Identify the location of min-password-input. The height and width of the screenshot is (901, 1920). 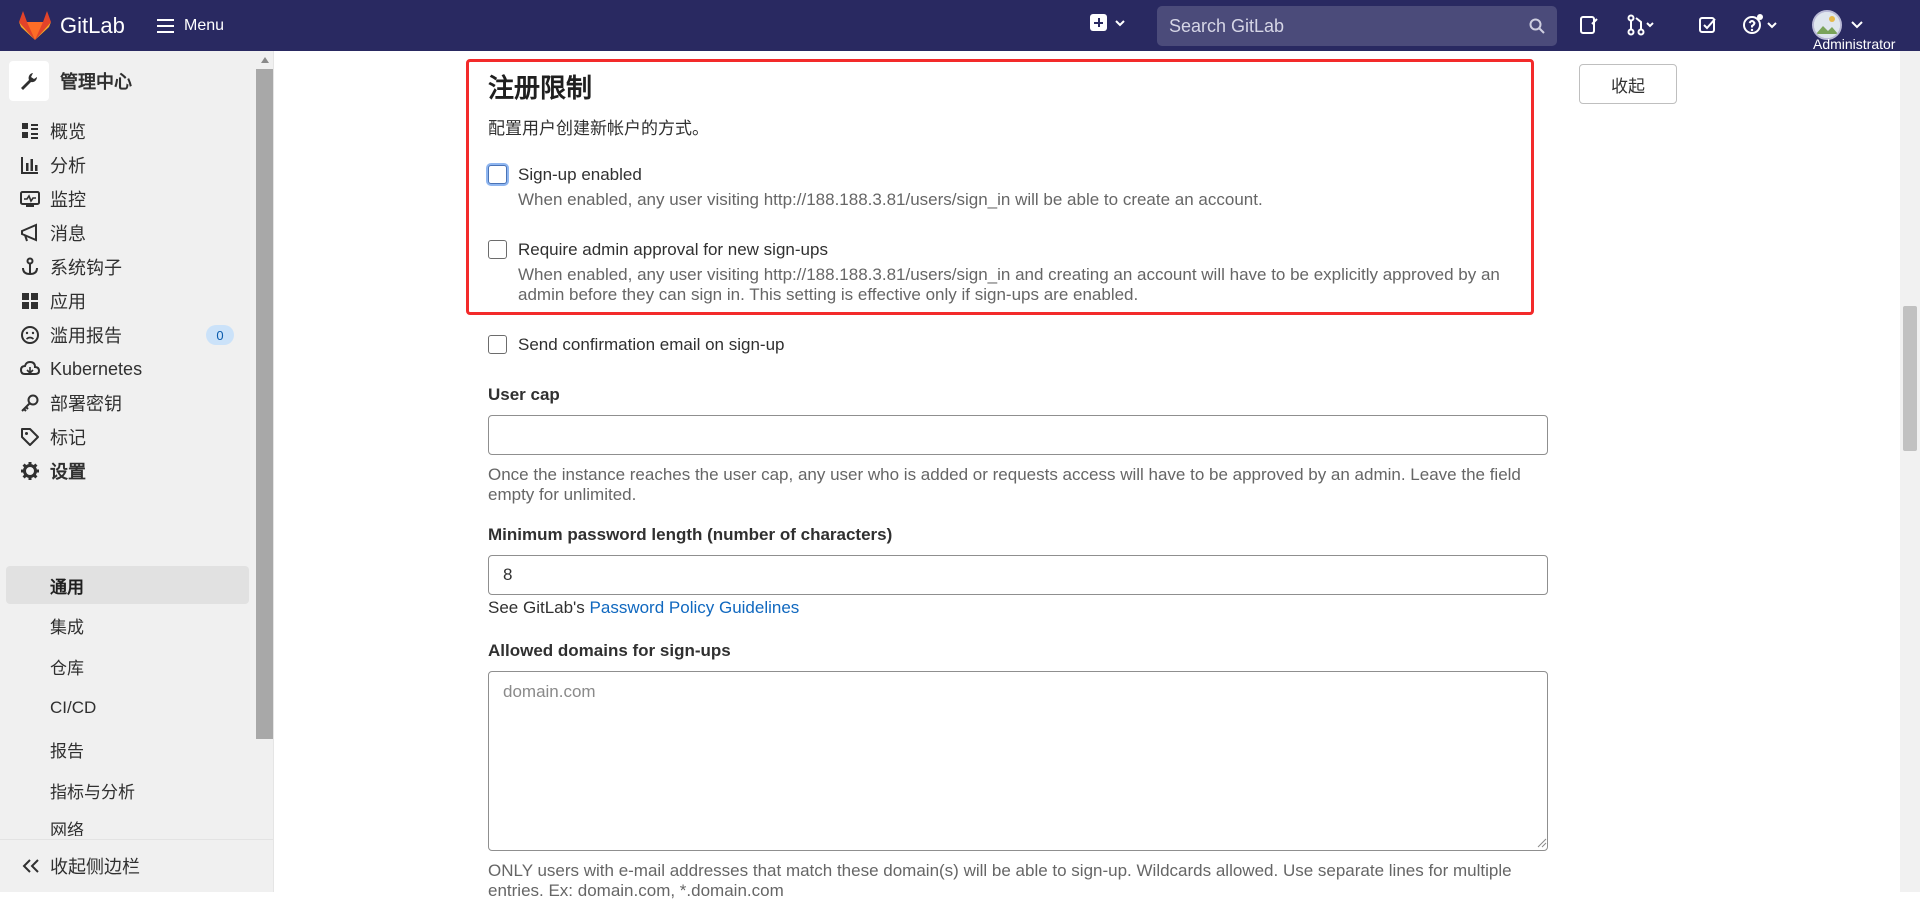
(1018, 575).